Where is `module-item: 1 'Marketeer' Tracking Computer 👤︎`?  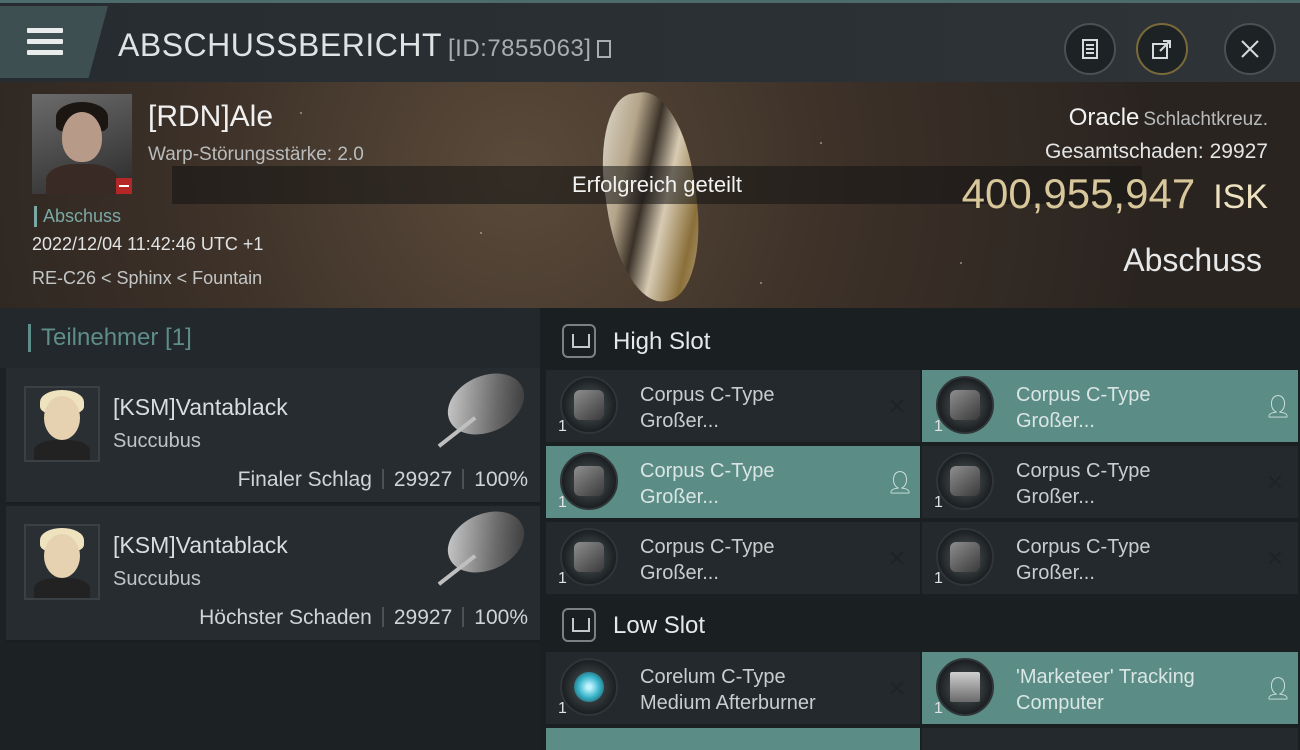 module-item: 1 'Marketeer' Tracking Computer 👤︎ is located at coordinates (1110, 688).